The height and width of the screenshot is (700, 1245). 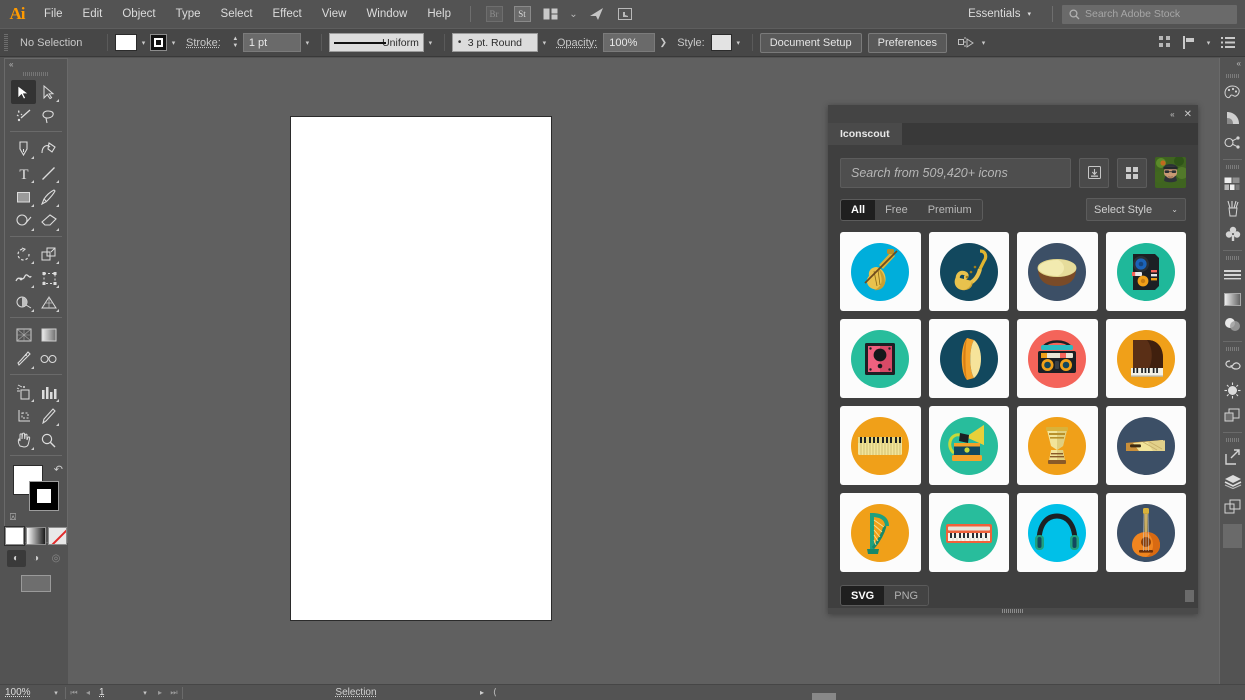 What do you see at coordinates (23, 440) in the screenshot?
I see `hand-tool` at bounding box center [23, 440].